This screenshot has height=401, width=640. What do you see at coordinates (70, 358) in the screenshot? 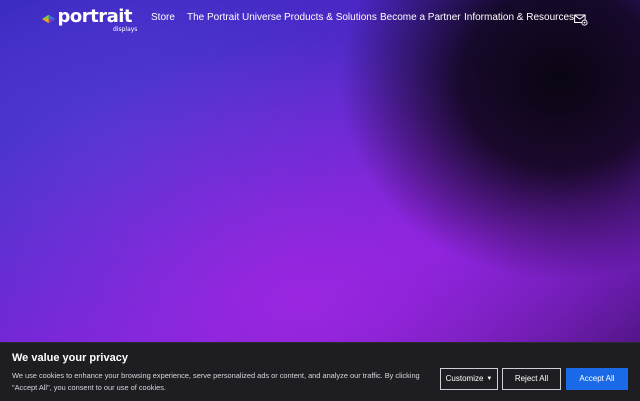
I see `cookie-title: We value your privacy` at bounding box center [70, 358].